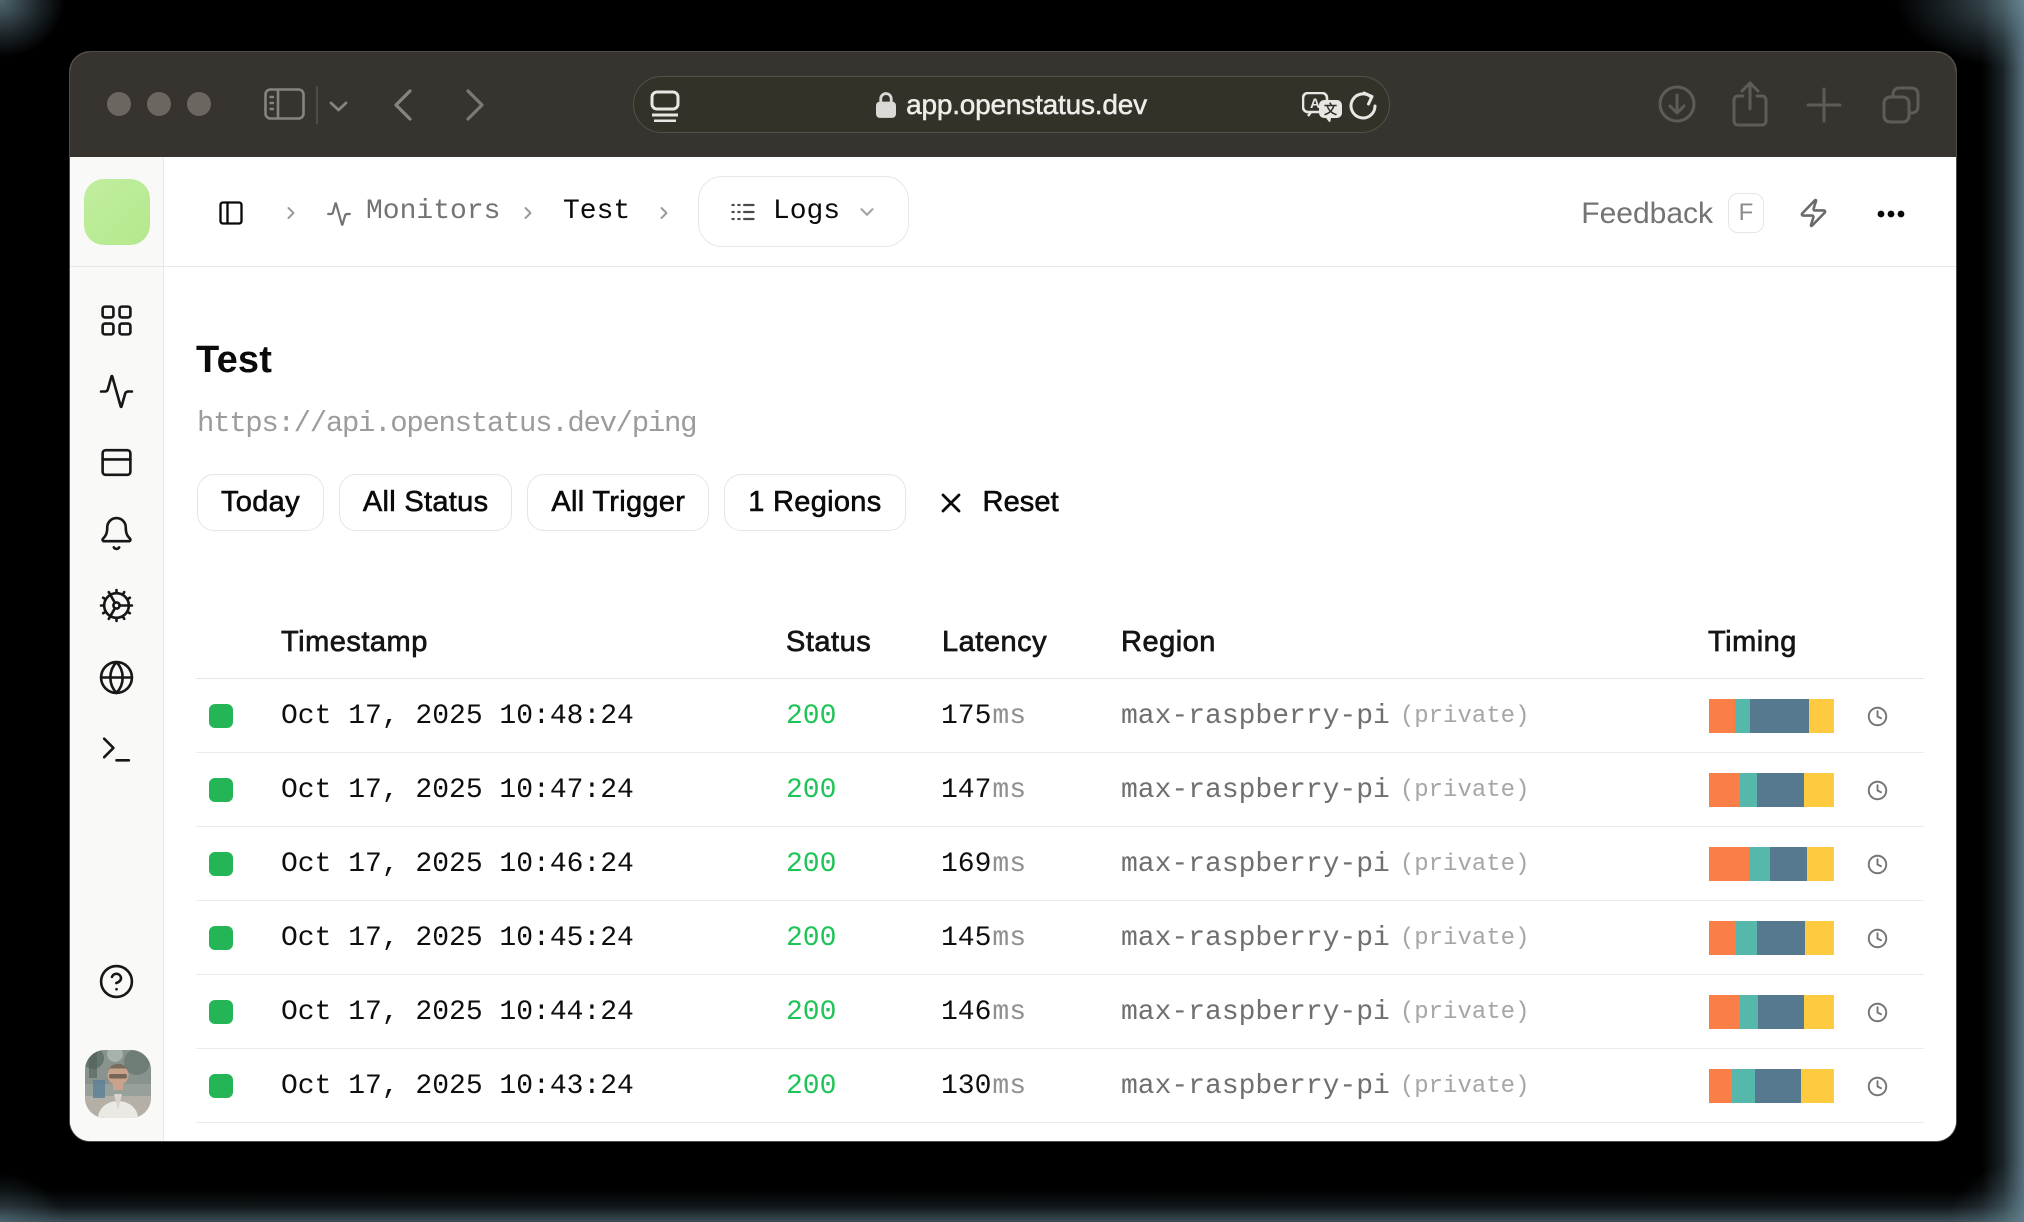  Describe the element at coordinates (1315, 103) in the screenshot. I see `svg-text: A` at that location.